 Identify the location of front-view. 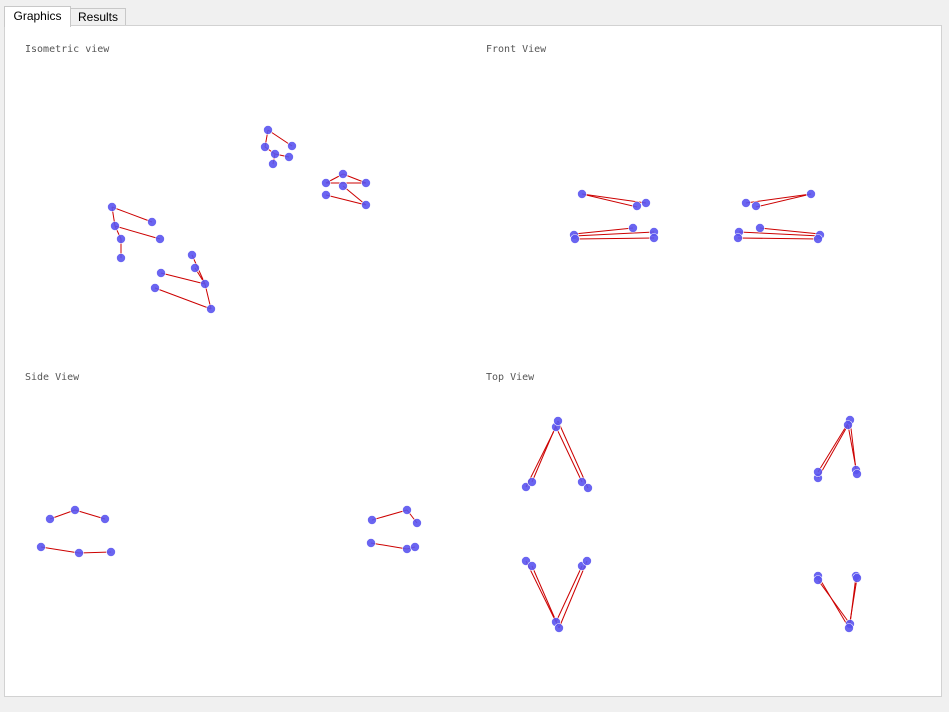
(697, 216).